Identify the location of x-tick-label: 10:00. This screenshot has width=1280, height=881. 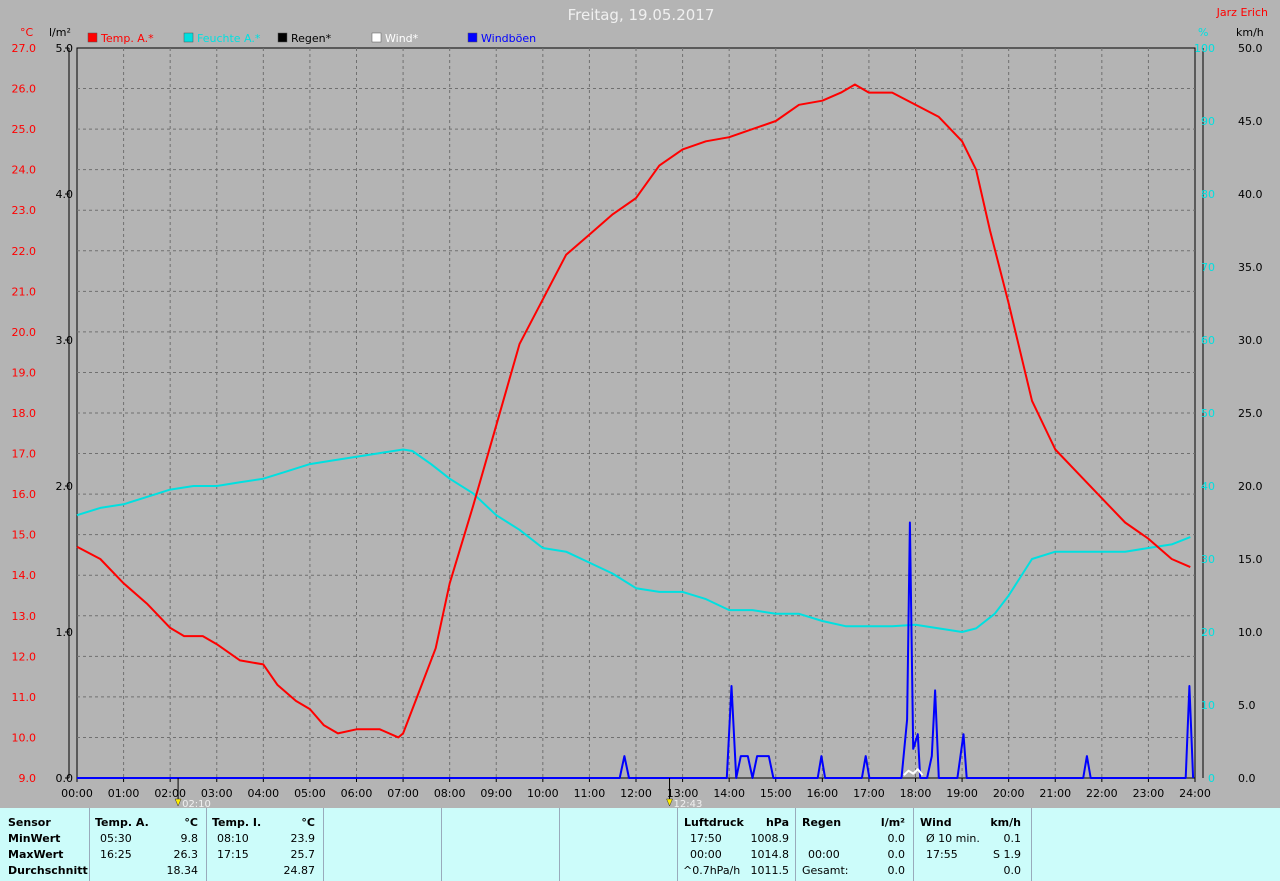
(543, 793).